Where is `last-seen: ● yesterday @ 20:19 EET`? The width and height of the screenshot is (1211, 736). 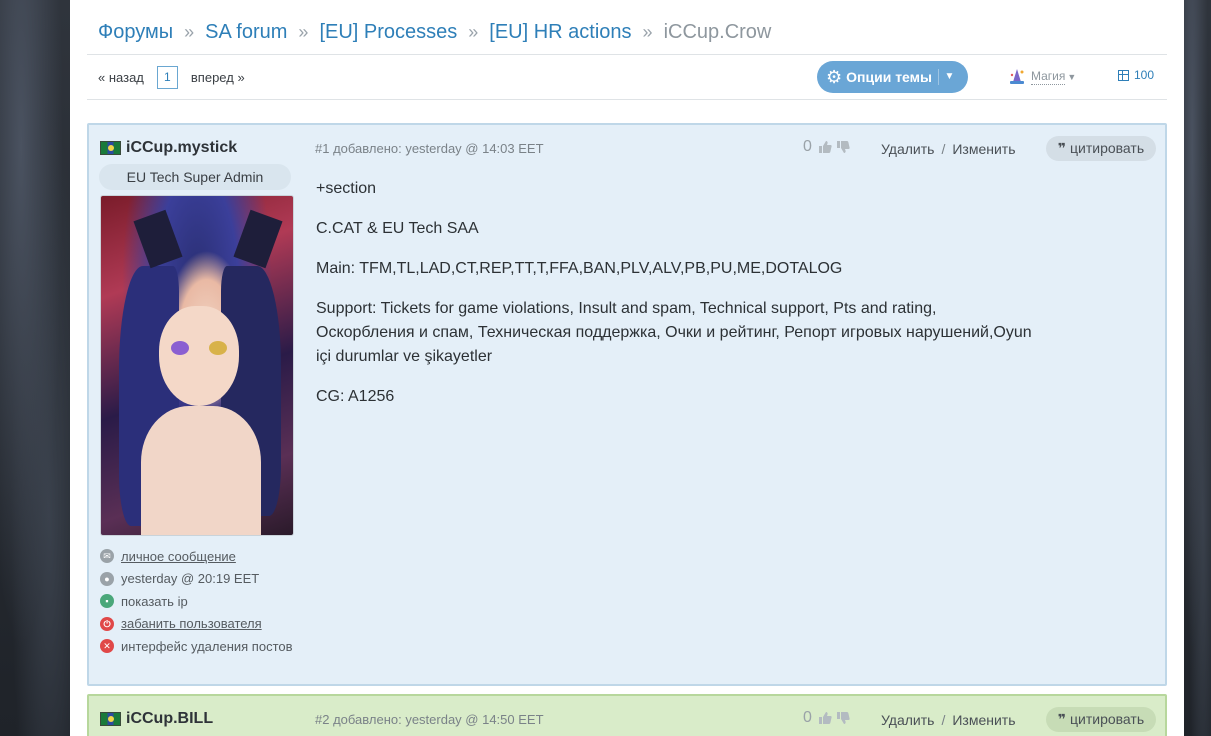
last-seen: ● yesterday @ 20:19 EET is located at coordinates (196, 579).